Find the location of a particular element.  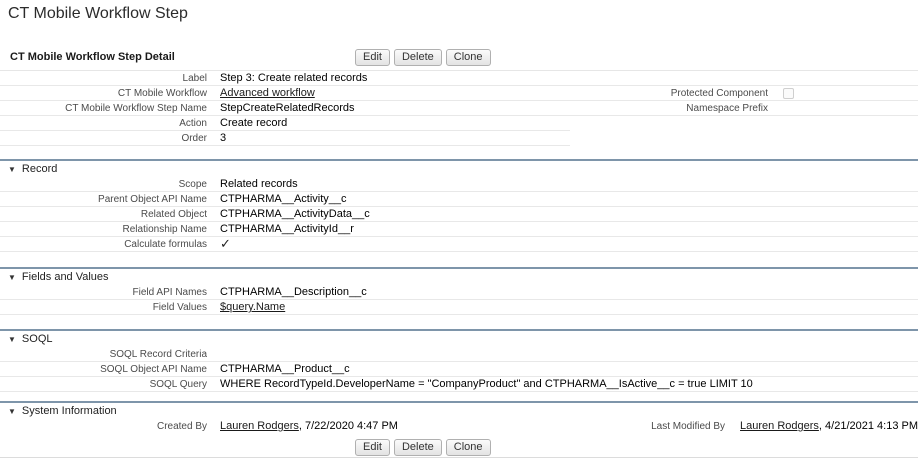

field-label: Field Values is located at coordinates (179, 307).